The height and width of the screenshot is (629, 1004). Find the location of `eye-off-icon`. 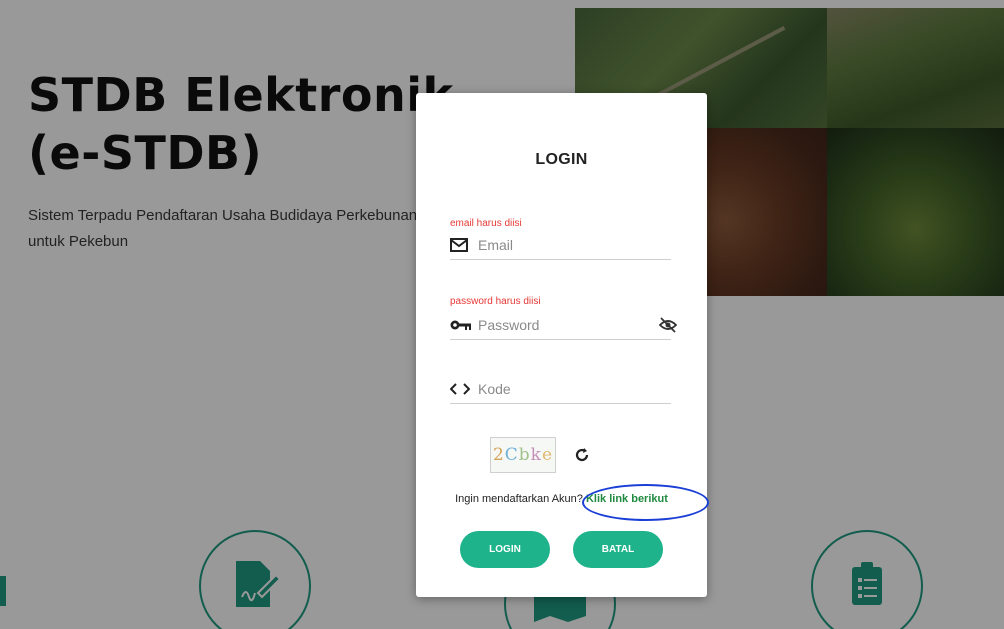

eye-off-icon is located at coordinates (668, 325).